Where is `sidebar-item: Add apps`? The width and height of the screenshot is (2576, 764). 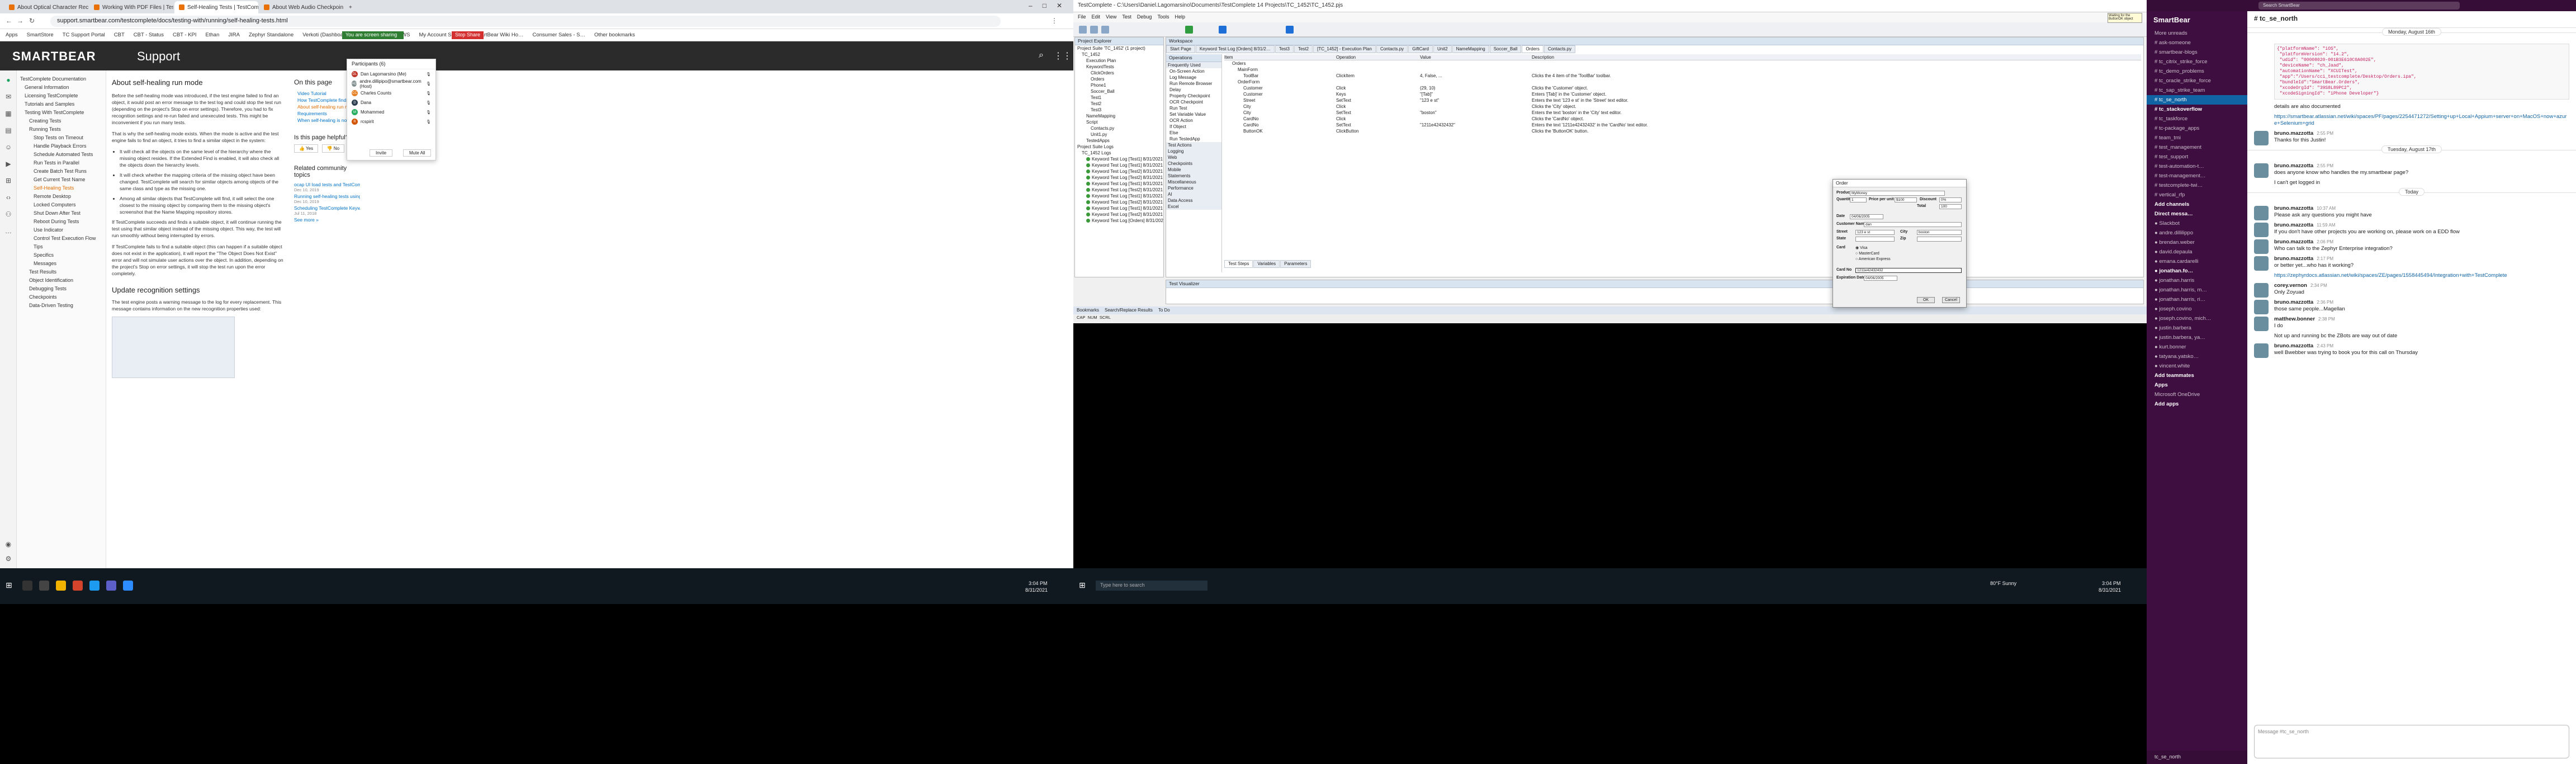 sidebar-item: Add apps is located at coordinates (2197, 404).